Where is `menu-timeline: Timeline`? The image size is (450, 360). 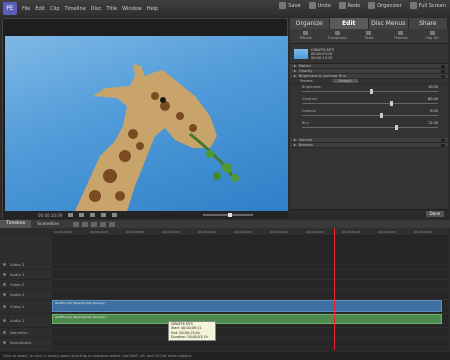 menu-timeline: Timeline is located at coordinates (75, 9).